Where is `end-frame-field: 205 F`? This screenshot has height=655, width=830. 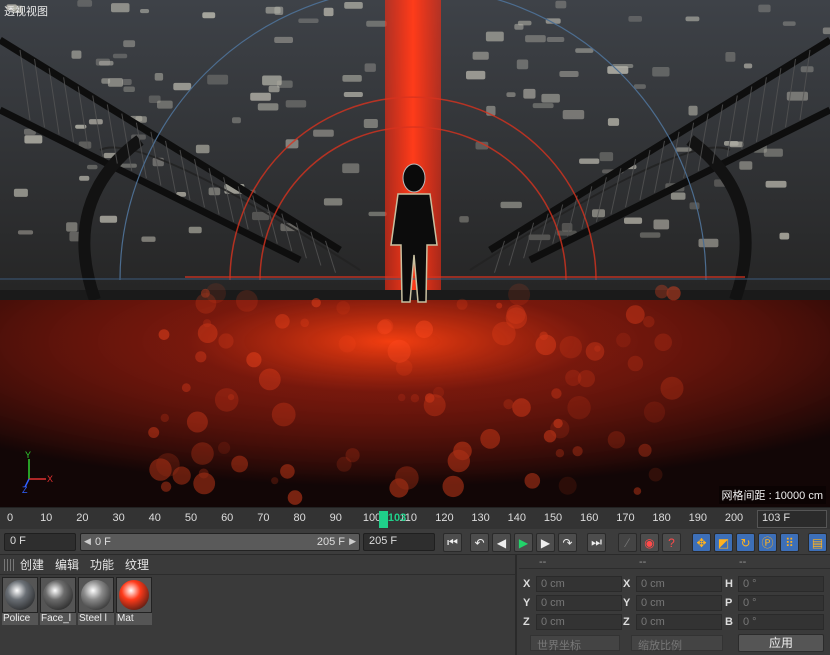 end-frame-field: 205 F is located at coordinates (399, 542).